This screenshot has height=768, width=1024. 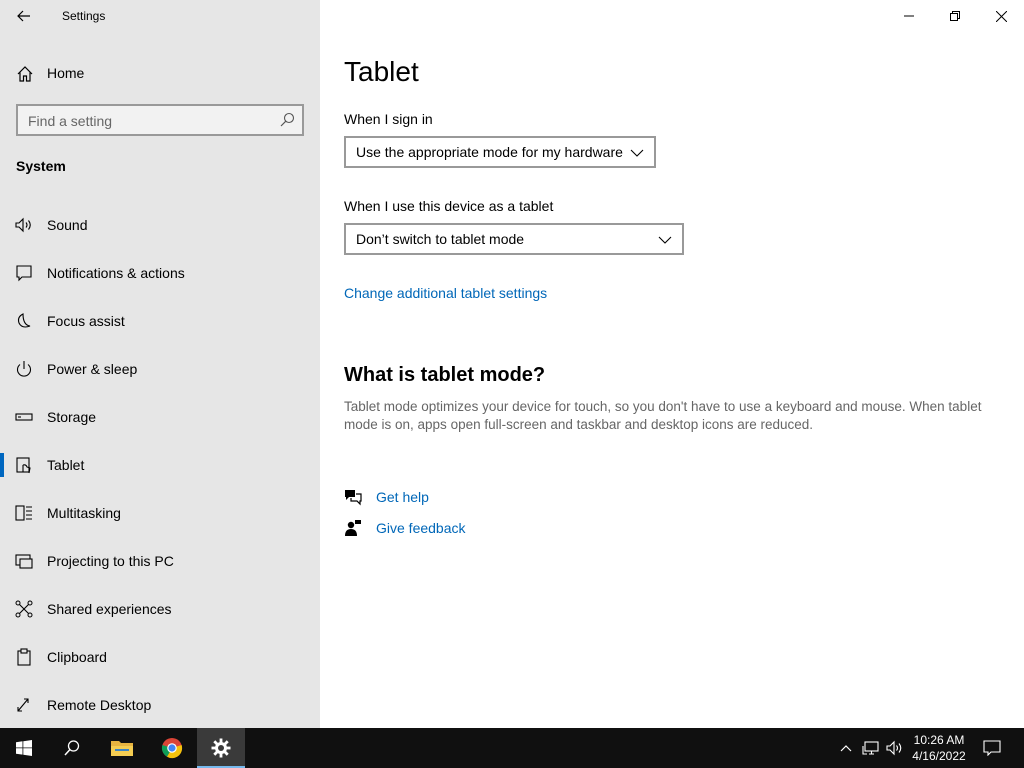 What do you see at coordinates (160, 120) in the screenshot?
I see `search-input: Find a setting` at bounding box center [160, 120].